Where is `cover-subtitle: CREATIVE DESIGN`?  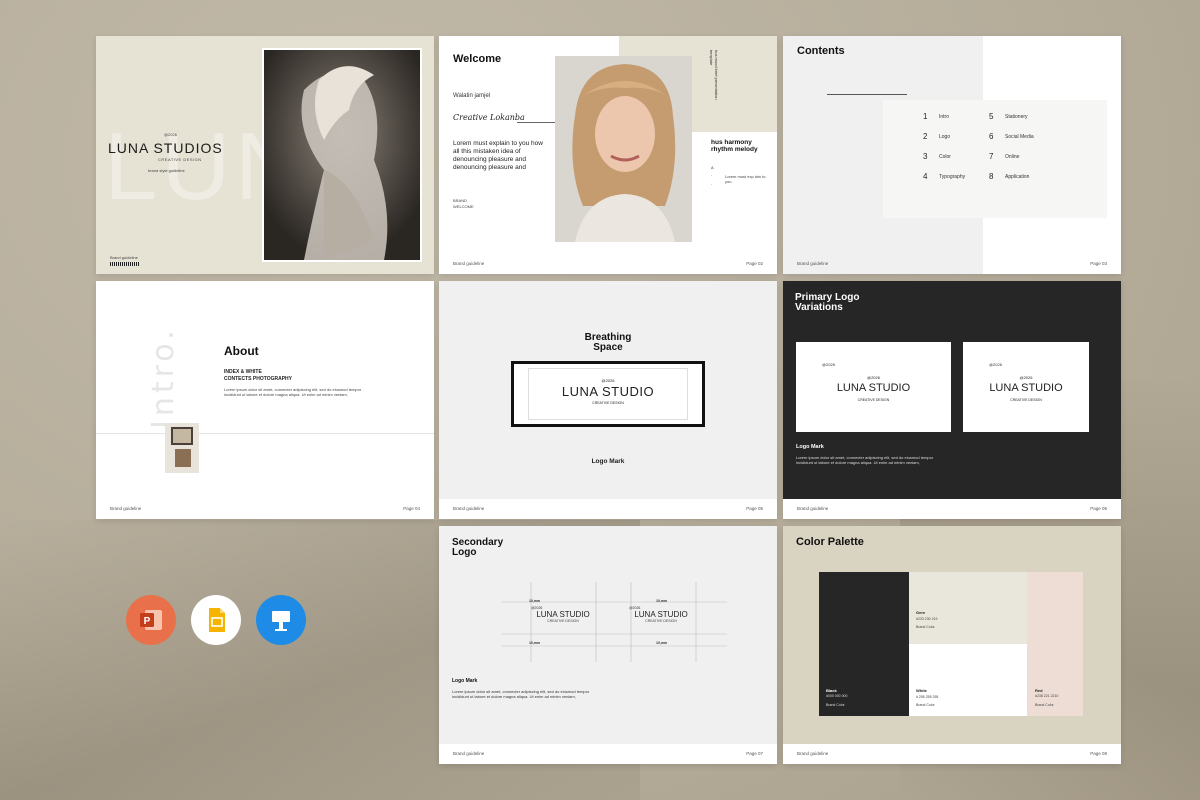 cover-subtitle: CREATIVE DESIGN is located at coordinates (180, 159).